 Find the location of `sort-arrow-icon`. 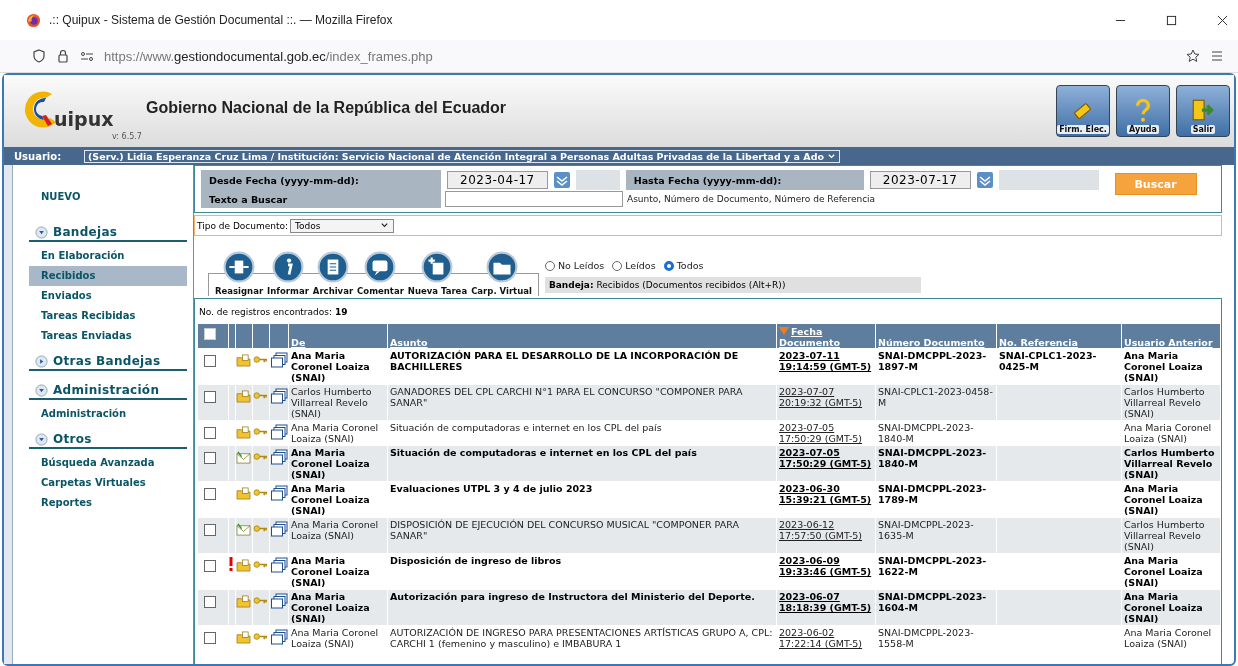

sort-arrow-icon is located at coordinates (784, 331).